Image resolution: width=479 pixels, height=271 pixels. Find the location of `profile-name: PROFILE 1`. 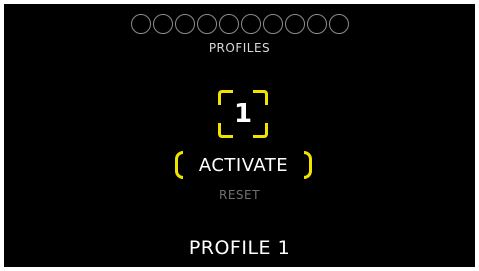

profile-name: PROFILE 1 is located at coordinates (239, 248).